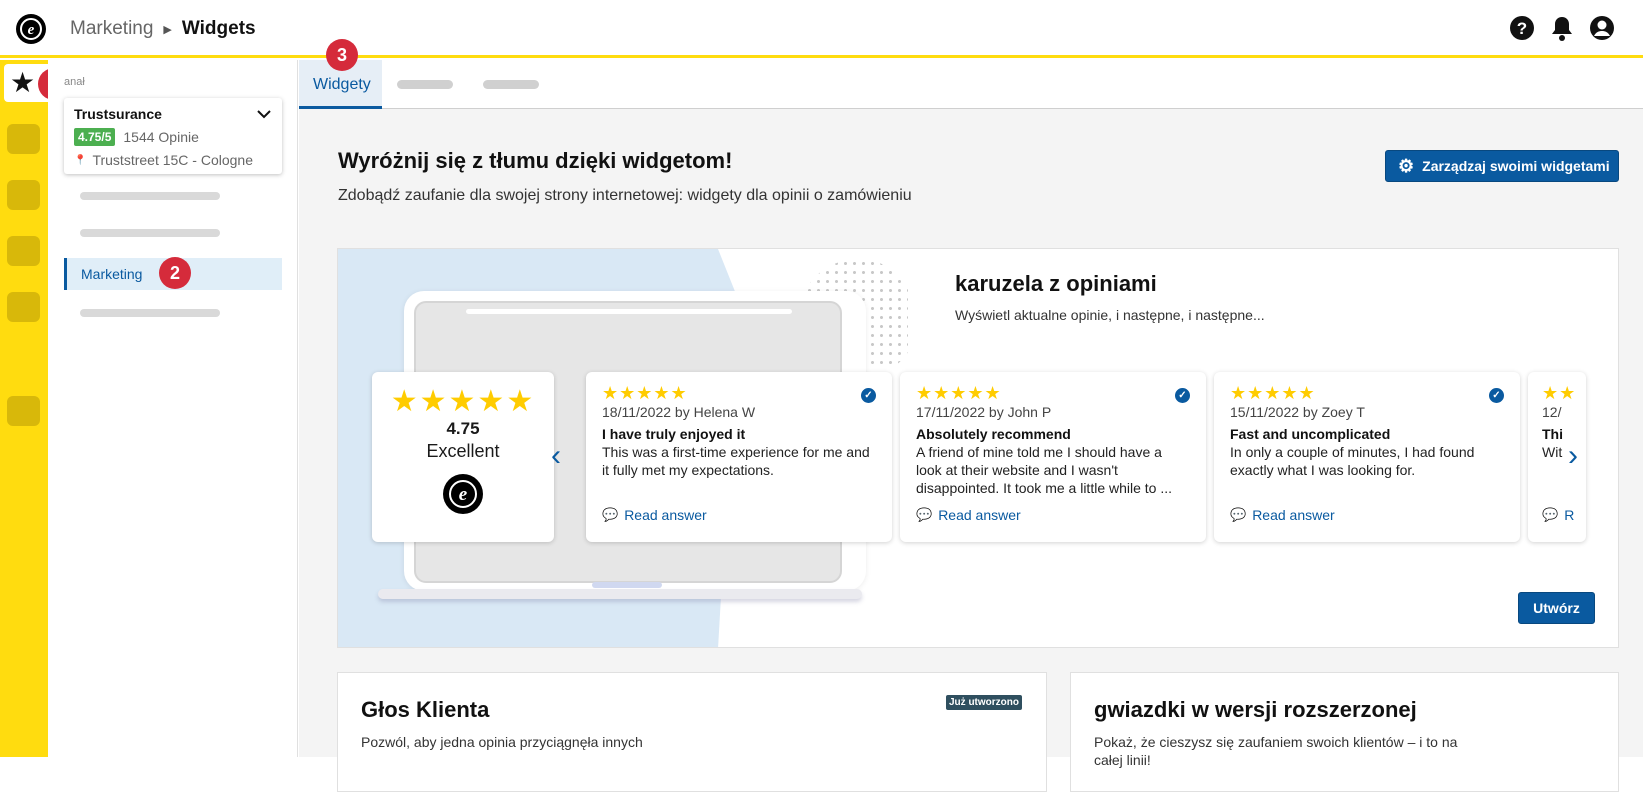 The height and width of the screenshot is (792, 1643). Describe the element at coordinates (993, 434) in the screenshot. I see `review-title: Absolutely recommend` at that location.